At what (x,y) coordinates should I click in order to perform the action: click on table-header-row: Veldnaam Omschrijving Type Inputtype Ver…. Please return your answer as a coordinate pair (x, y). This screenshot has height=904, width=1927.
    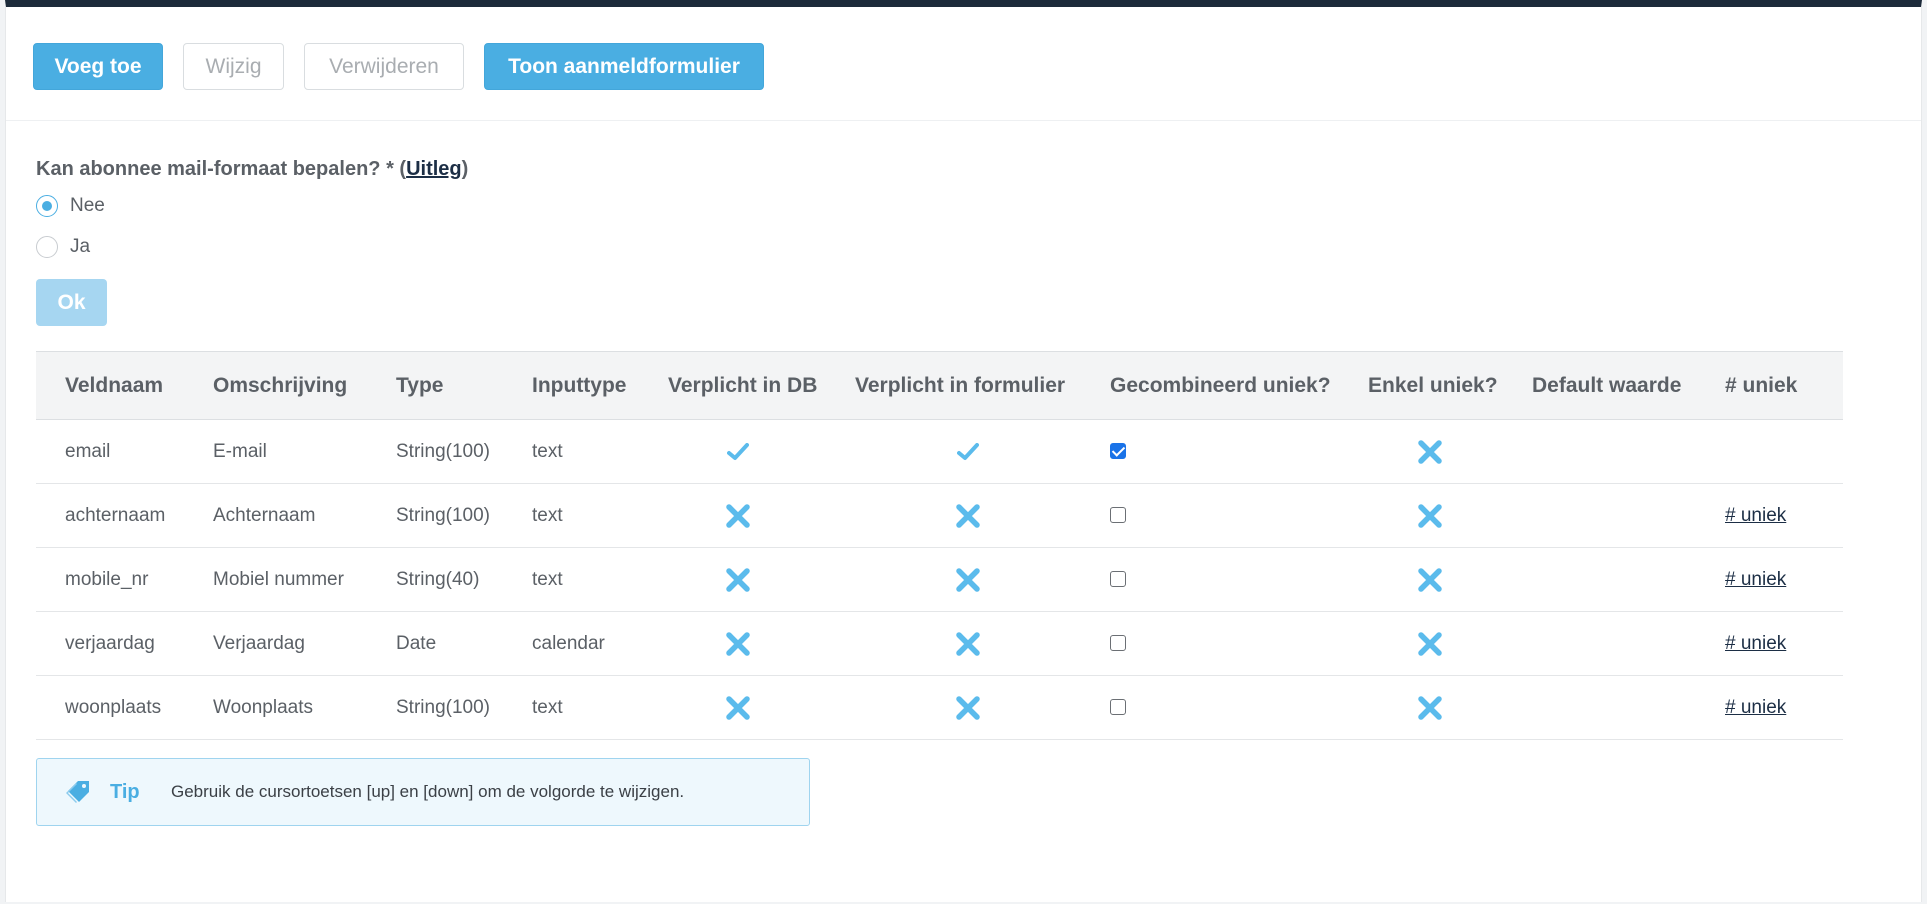
    Looking at the image, I should click on (939, 385).